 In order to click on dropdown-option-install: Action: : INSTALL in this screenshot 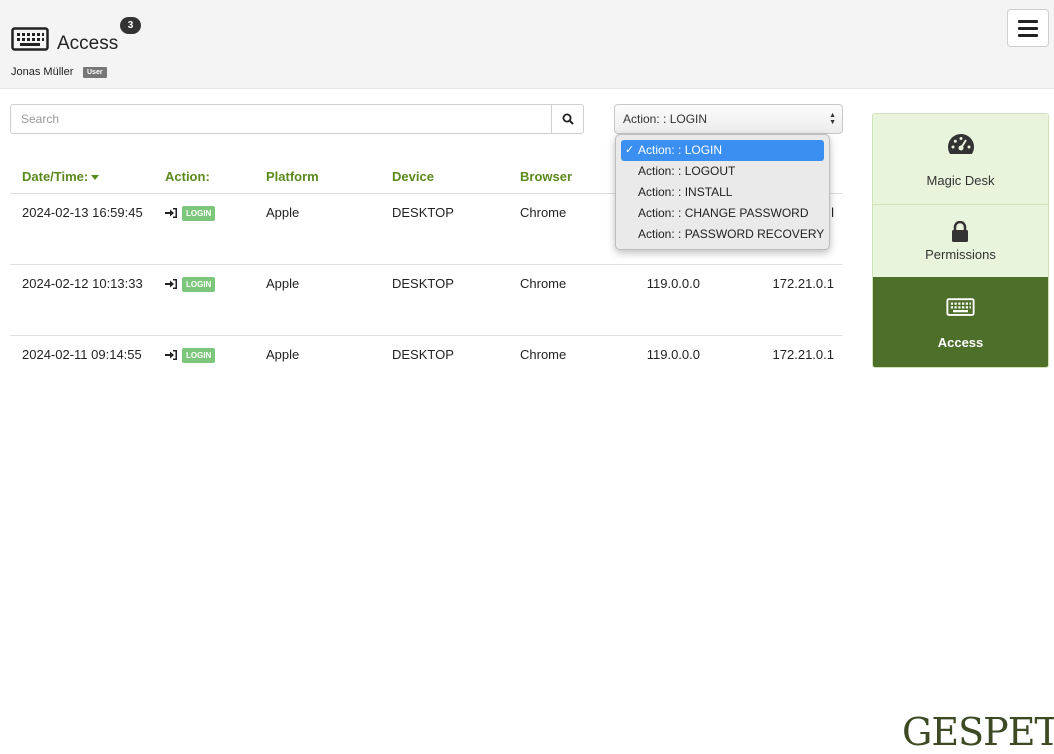, I will do `click(722, 192)`.